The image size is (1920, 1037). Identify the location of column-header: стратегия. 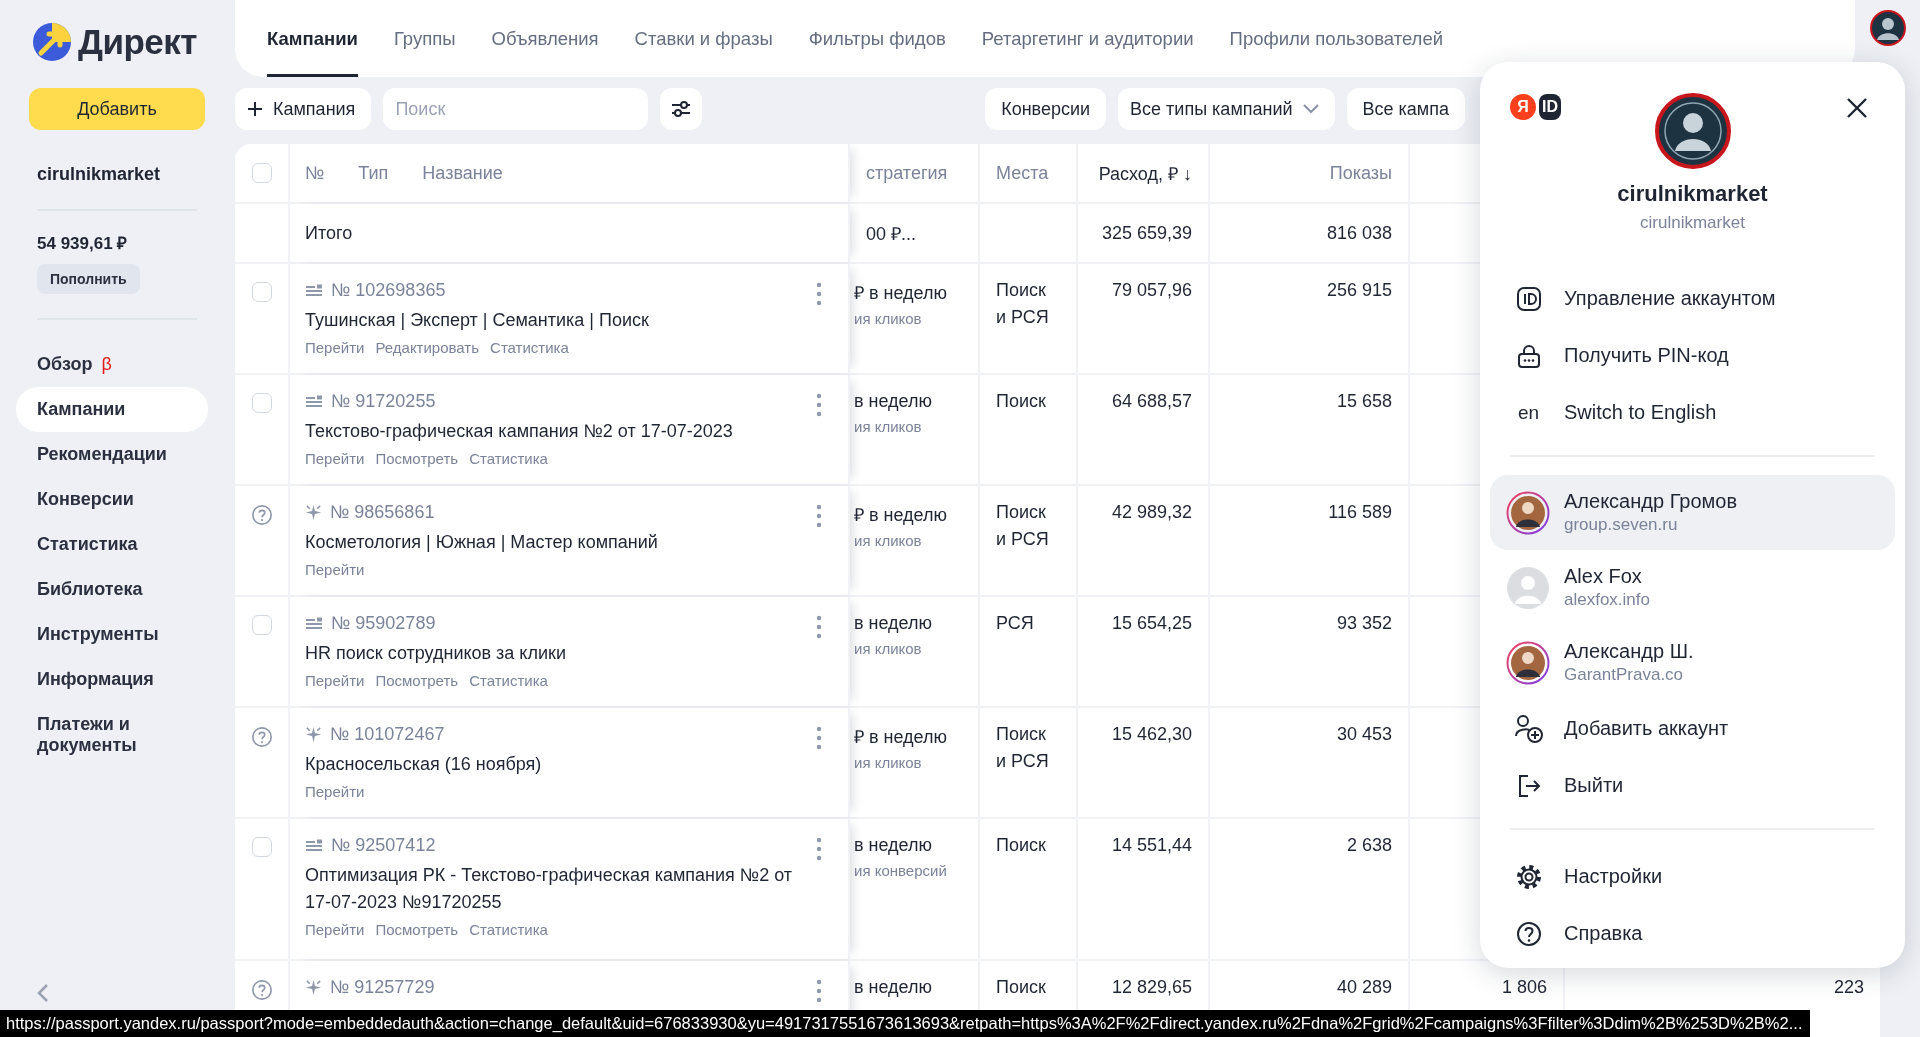
(914, 173).